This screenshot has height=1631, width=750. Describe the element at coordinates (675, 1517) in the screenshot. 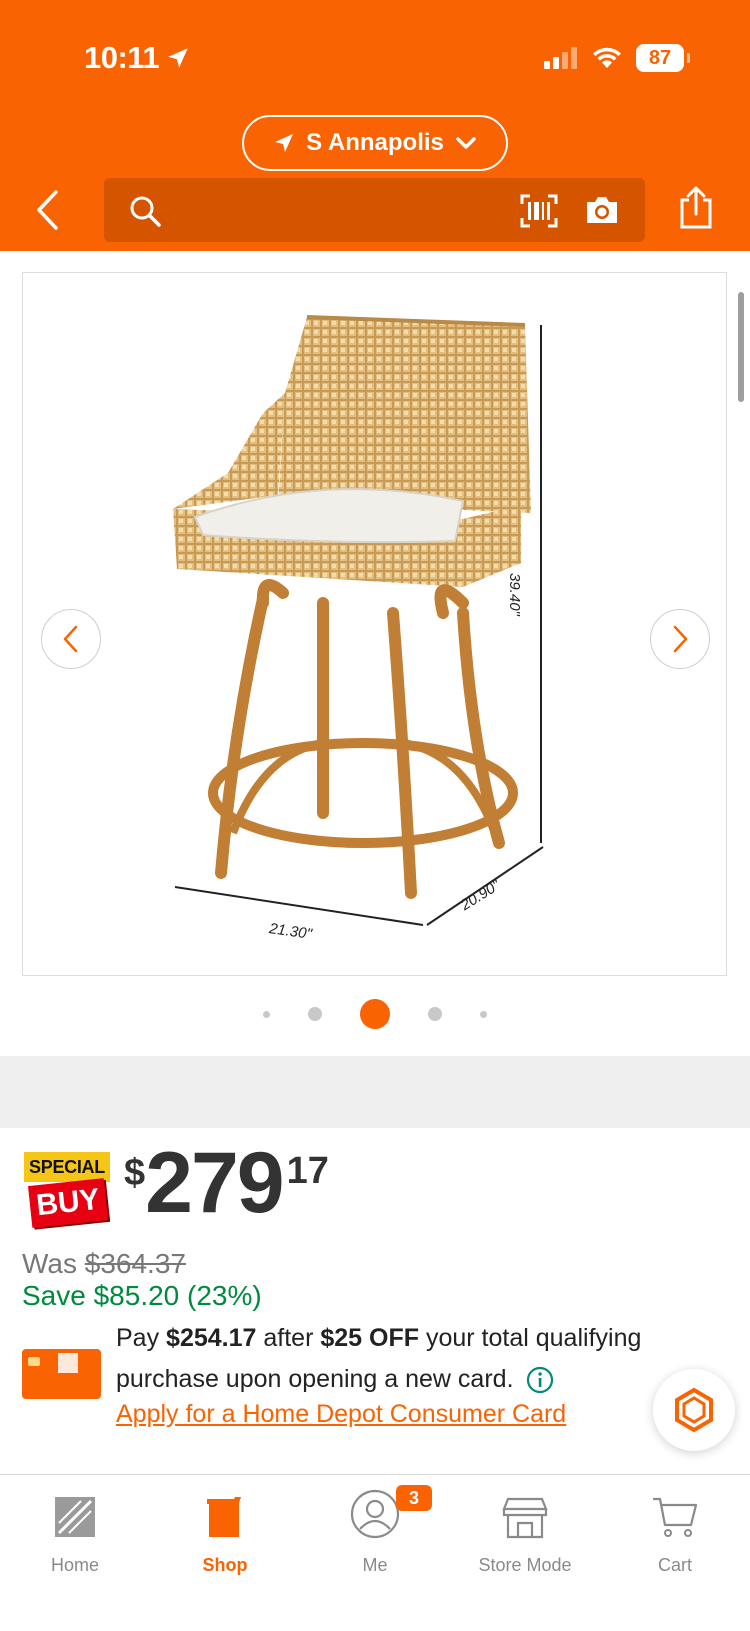

I see `cart-icon` at that location.